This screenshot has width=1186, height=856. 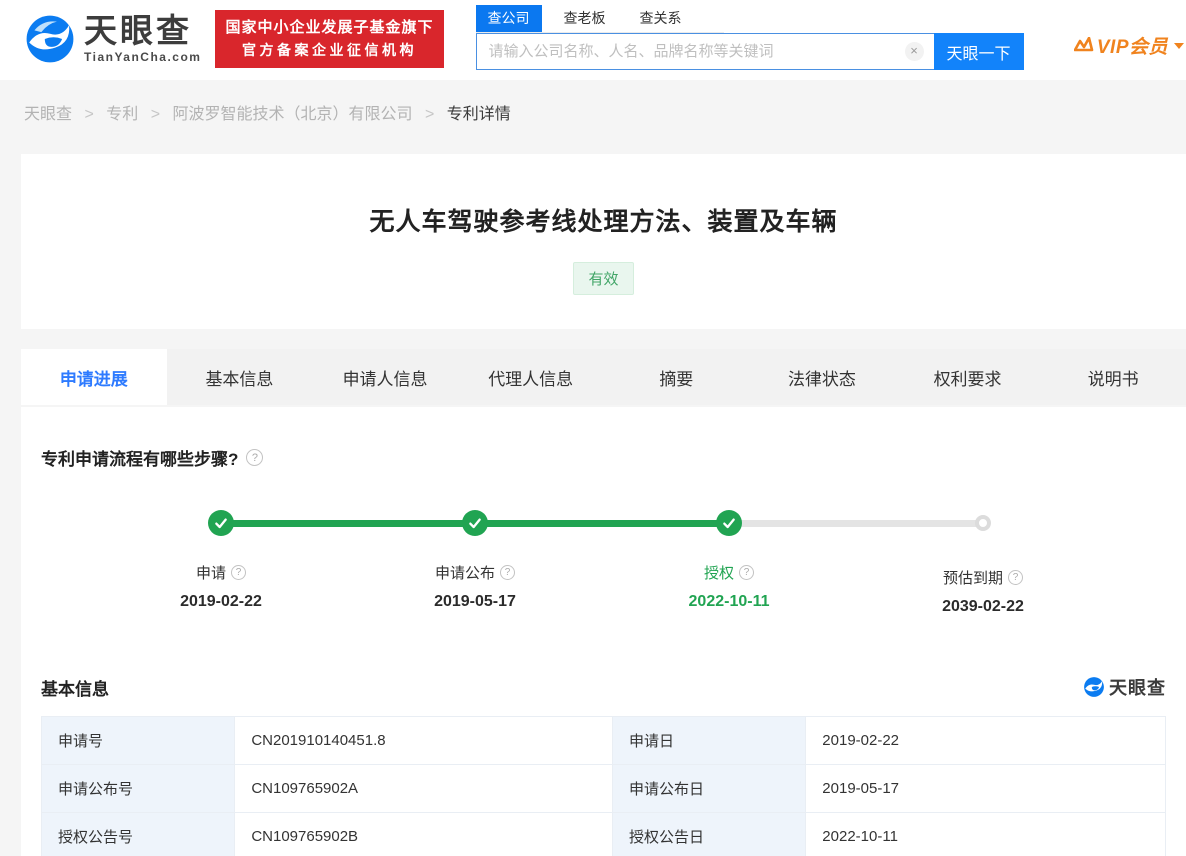 I want to click on logo-domain: TianYanCha.com, so click(x=143, y=57).